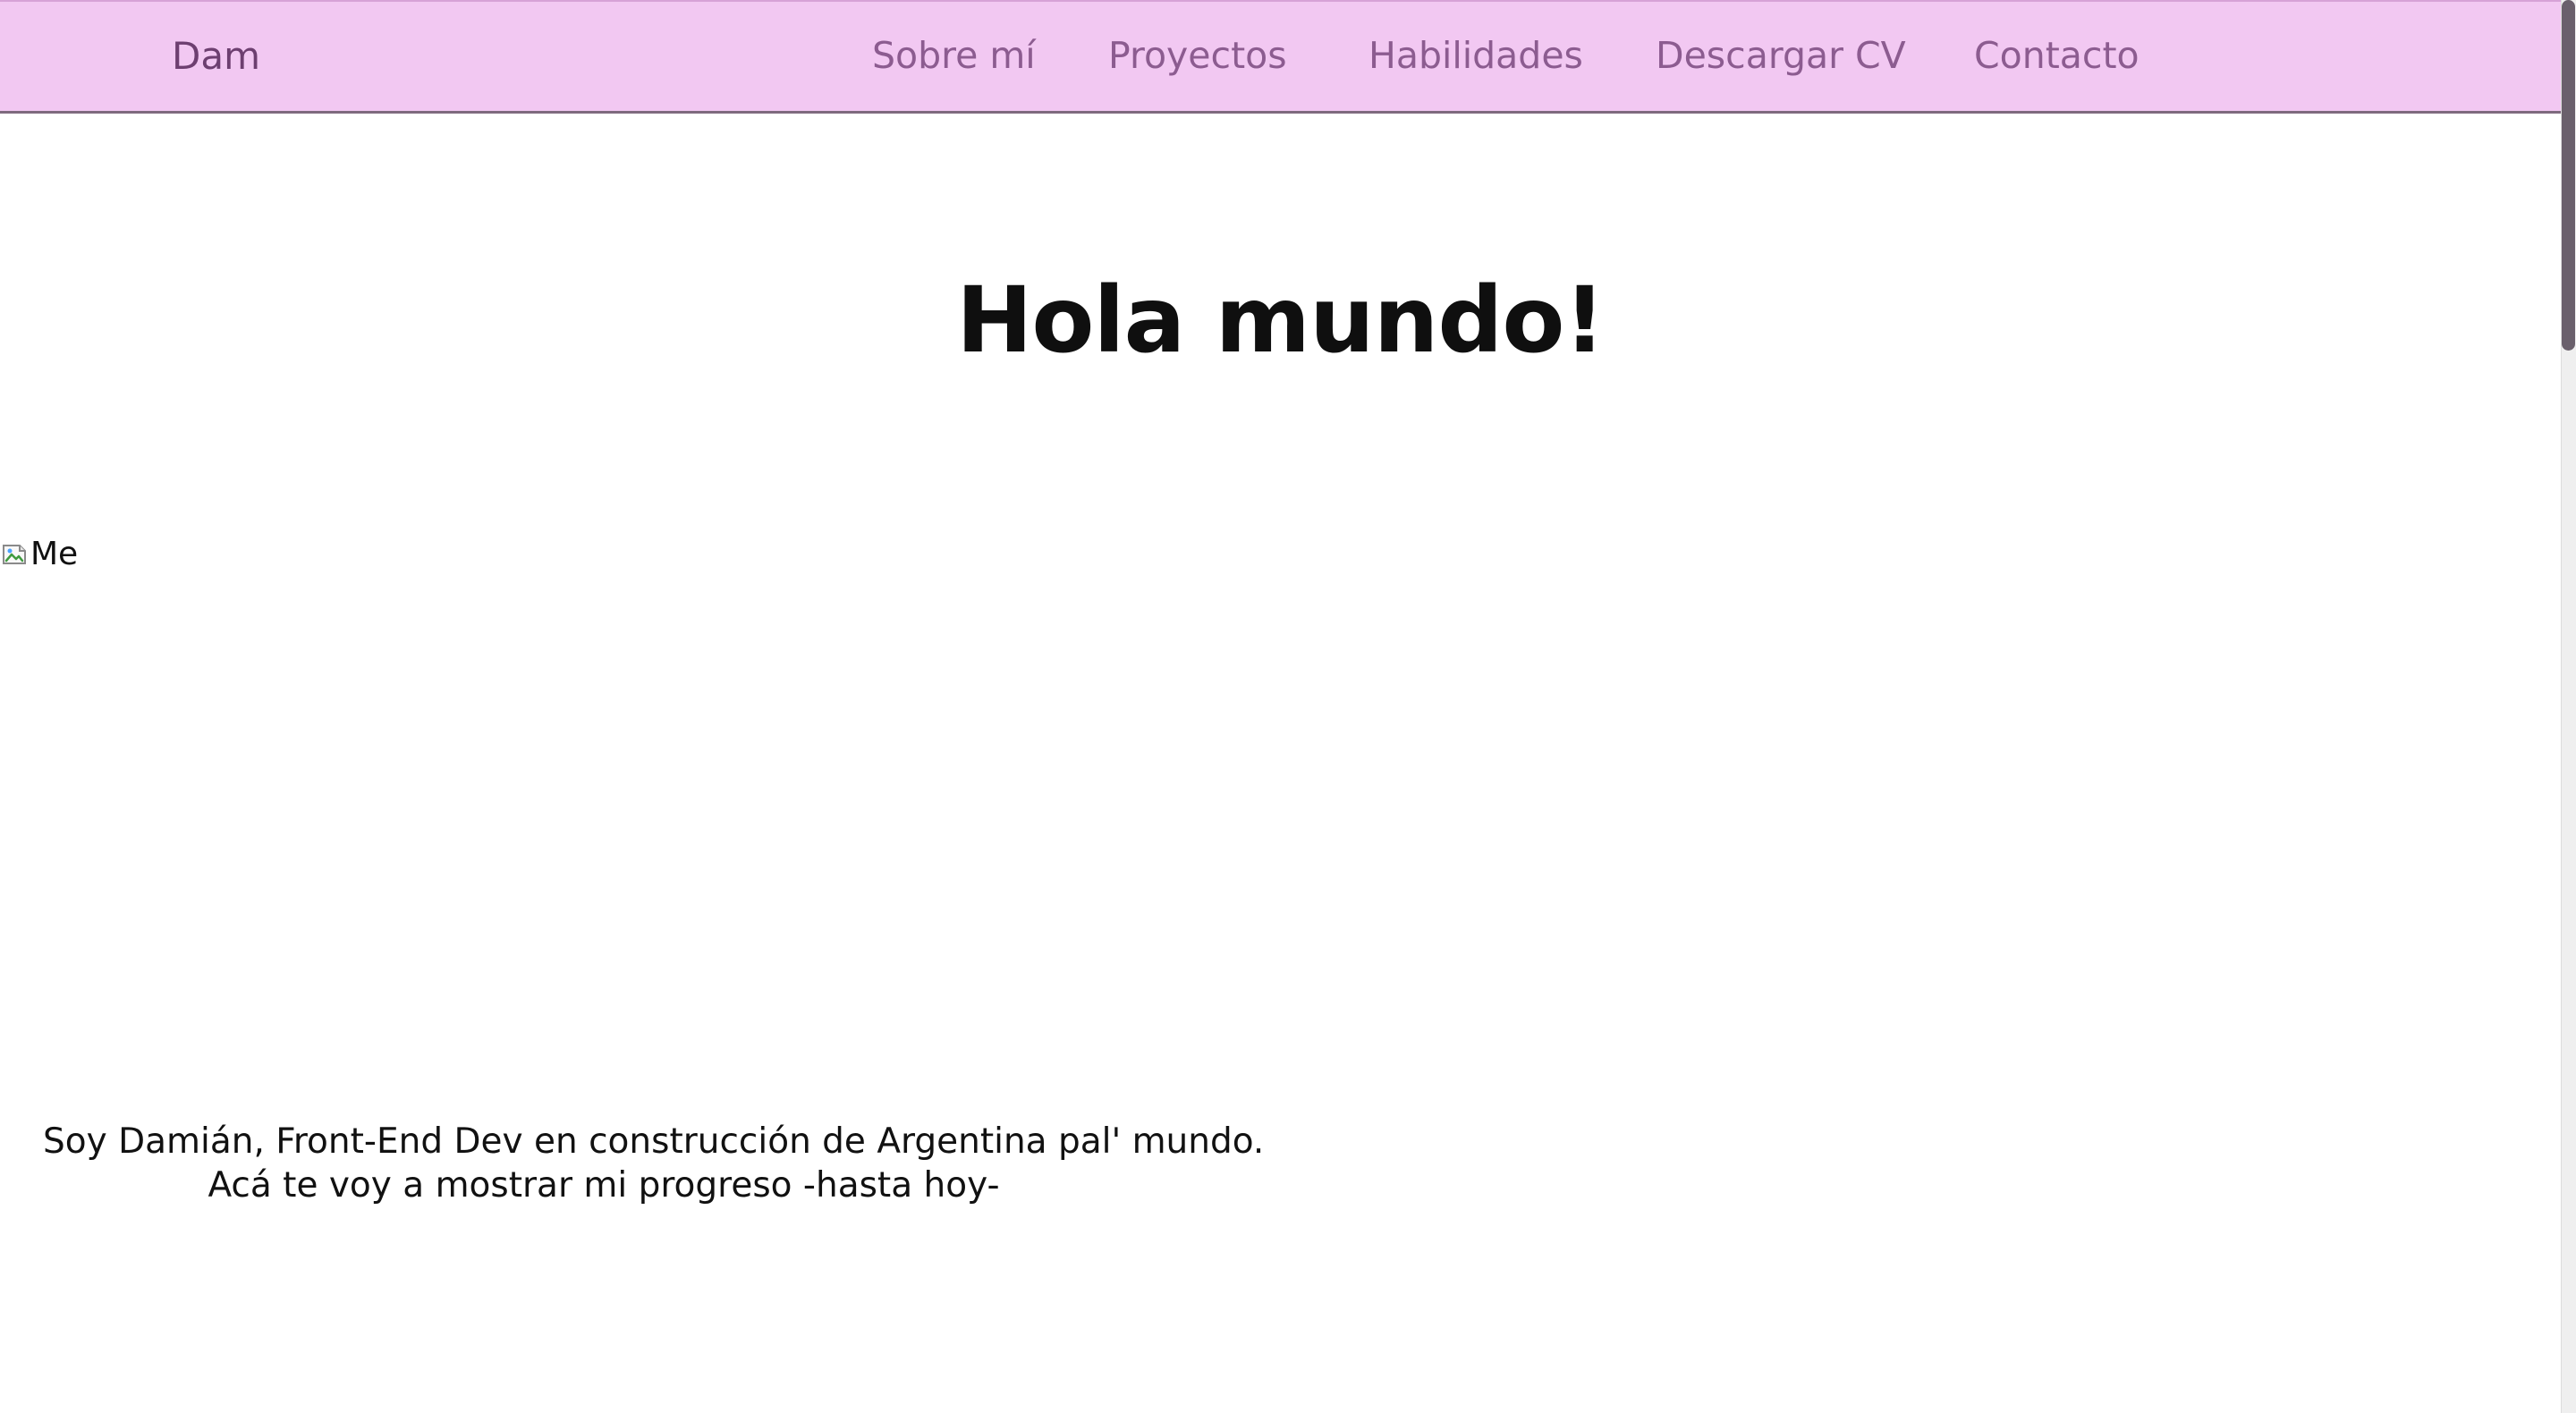  What do you see at coordinates (14, 554) in the screenshot?
I see `broken-image-icon` at bounding box center [14, 554].